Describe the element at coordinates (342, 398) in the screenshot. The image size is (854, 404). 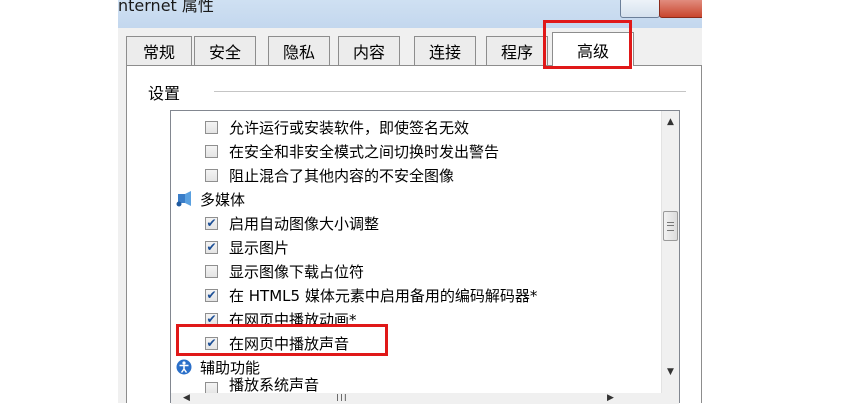
I see `horizontal-scroll-grip-icon: III` at that location.